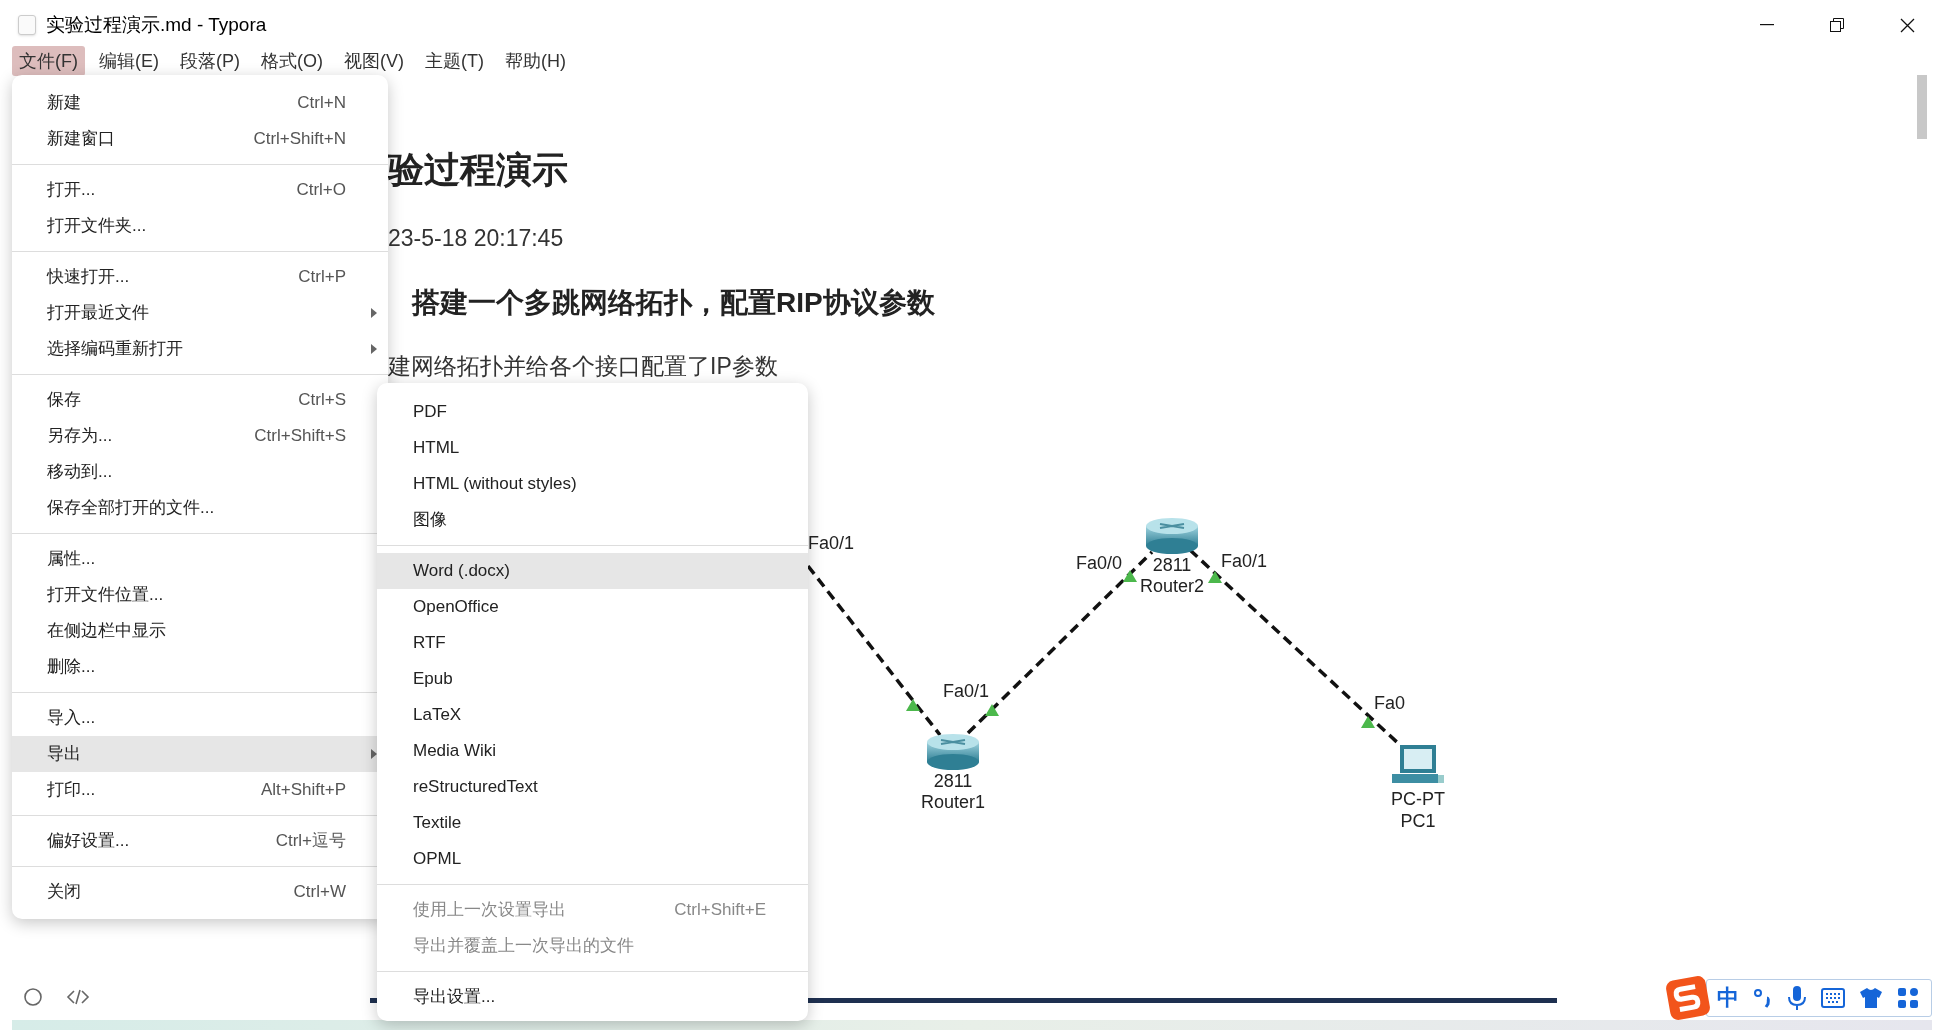 The width and height of the screenshot is (1942, 1030). What do you see at coordinates (129, 61) in the screenshot?
I see `menu-bar-item: 编辑(E)` at bounding box center [129, 61].